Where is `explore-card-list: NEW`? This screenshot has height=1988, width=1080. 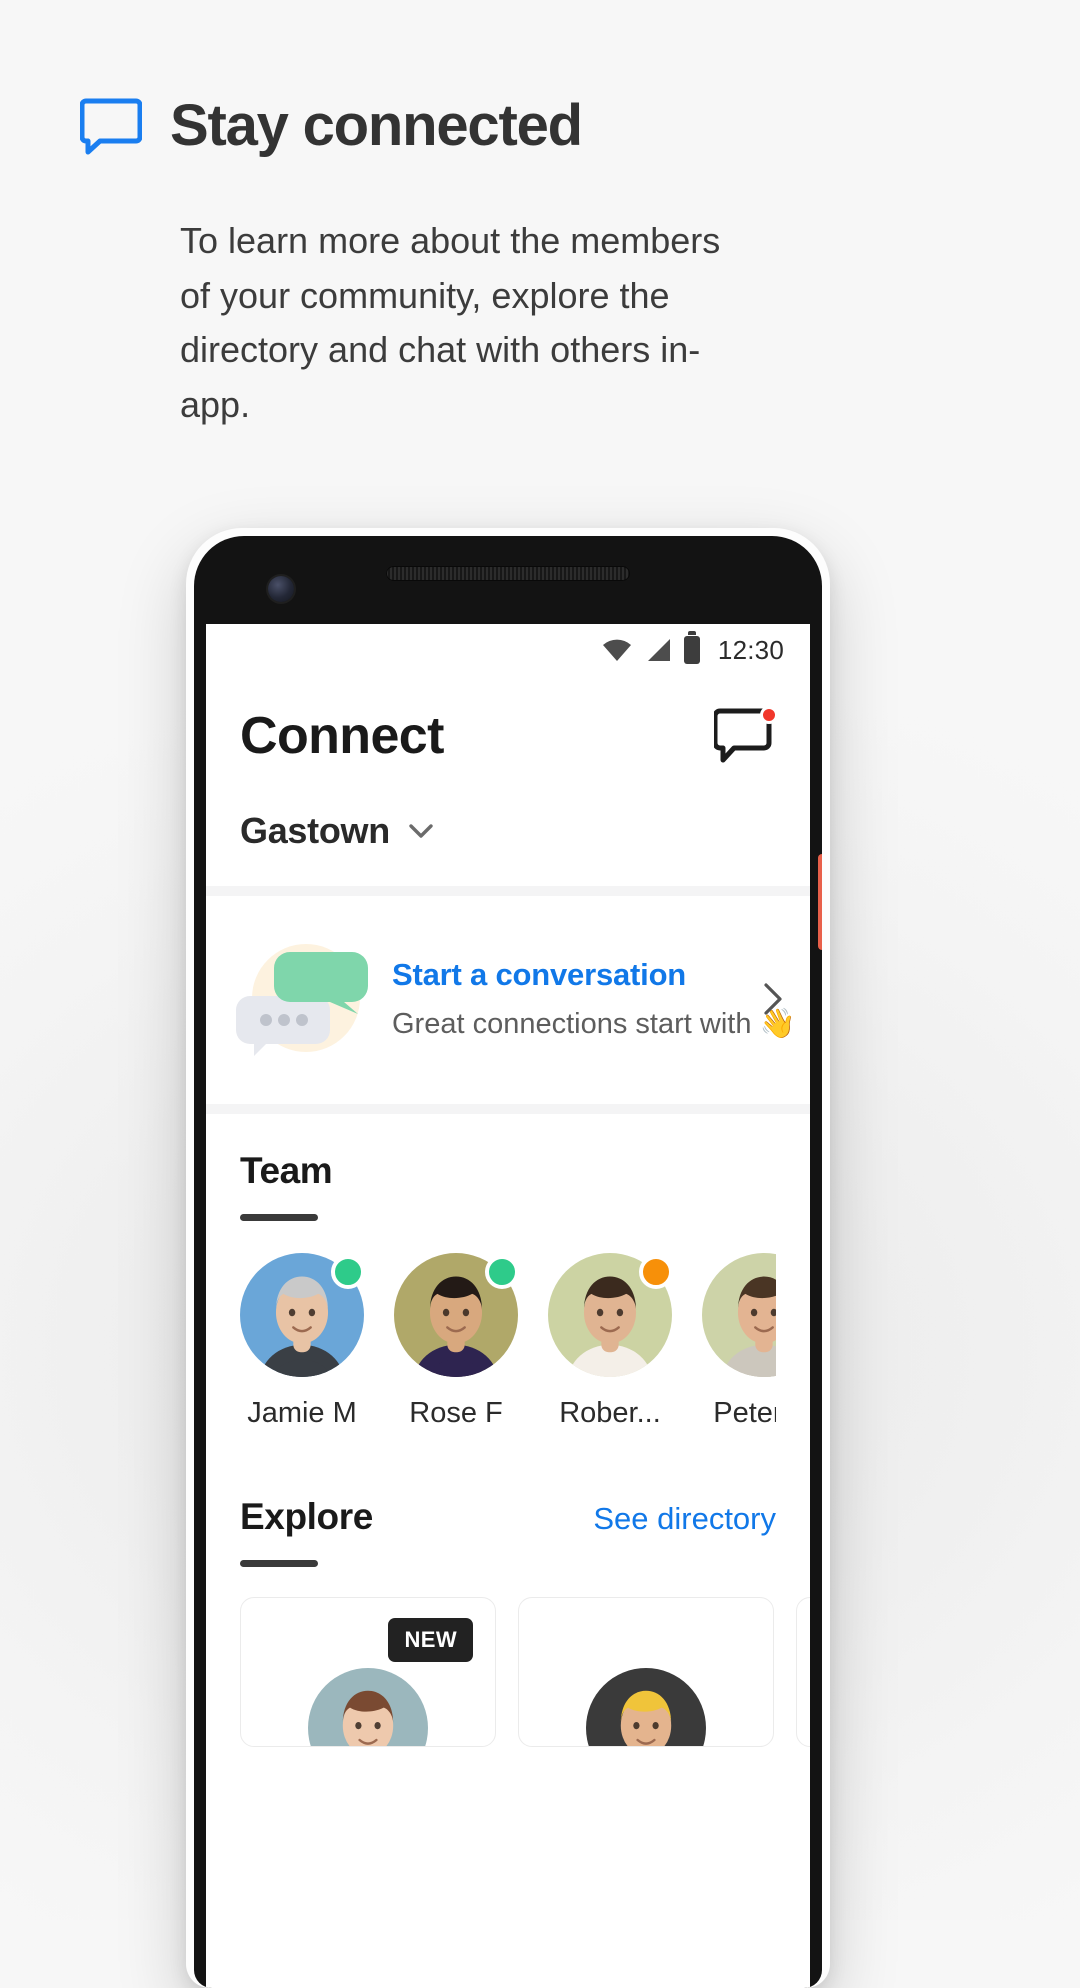
explore-card-list: NEW is located at coordinates (525, 1672).